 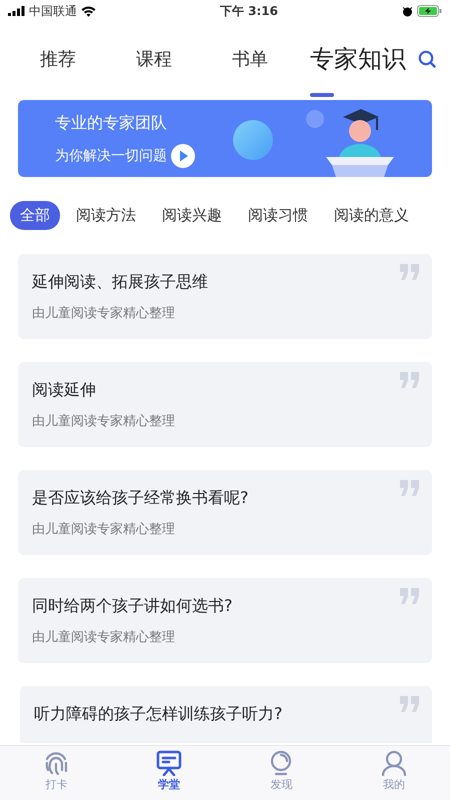 What do you see at coordinates (225, 512) in the screenshot?
I see `article-card: 是否应该给孩子经常换书看呢? 由儿童阅读专家精心整理` at bounding box center [225, 512].